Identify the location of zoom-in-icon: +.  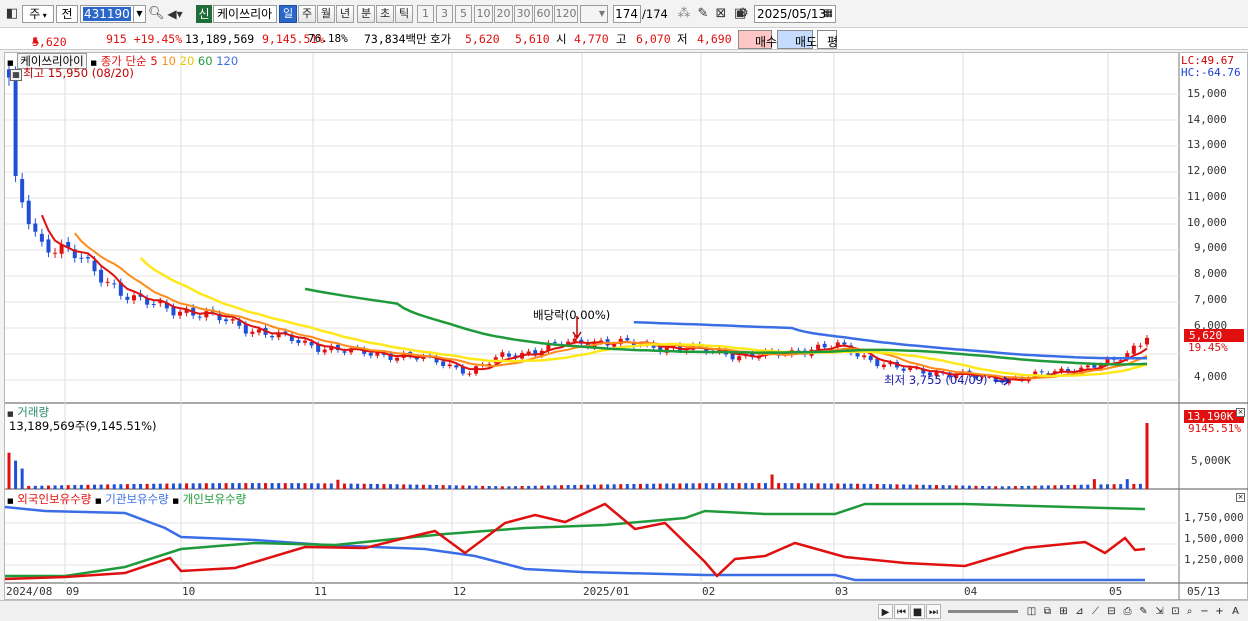
(1219, 611).